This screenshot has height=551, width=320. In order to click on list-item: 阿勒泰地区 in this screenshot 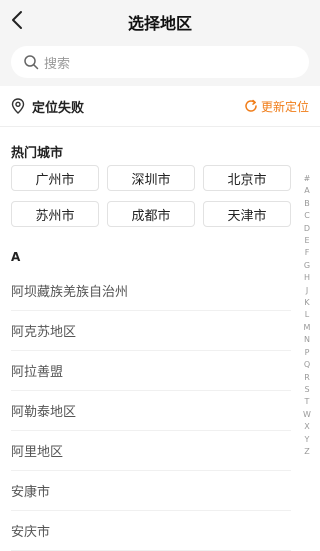, I will do `click(151, 411)`.